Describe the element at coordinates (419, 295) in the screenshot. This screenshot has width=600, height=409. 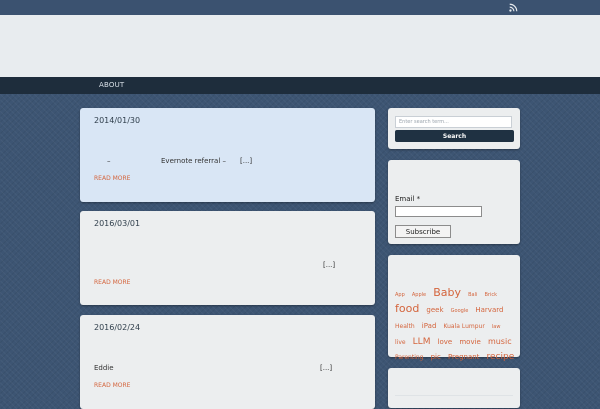
I see `tag-link: Apple` at that location.